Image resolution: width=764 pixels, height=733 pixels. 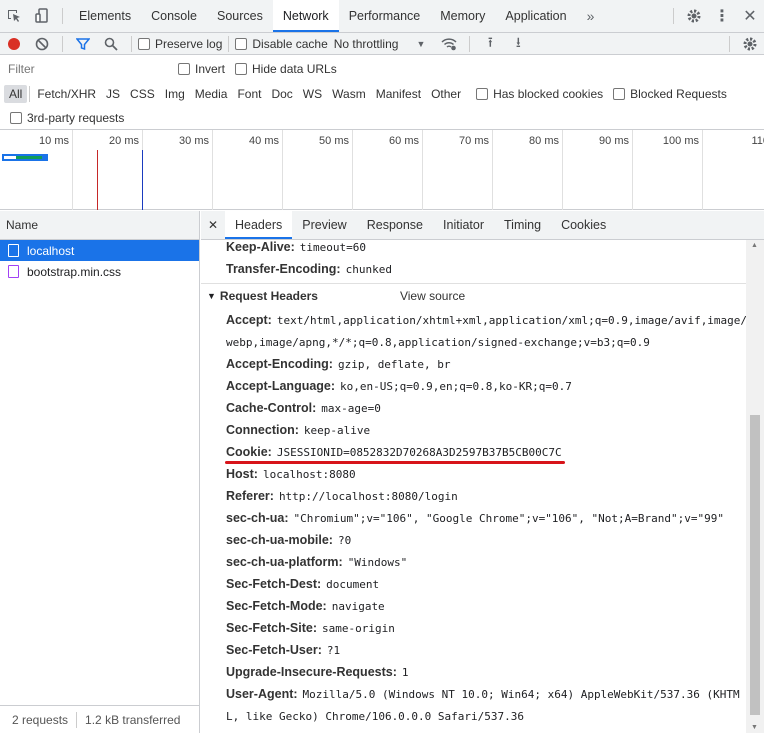 What do you see at coordinates (446, 94) in the screenshot?
I see `type-filter-other: Other` at bounding box center [446, 94].